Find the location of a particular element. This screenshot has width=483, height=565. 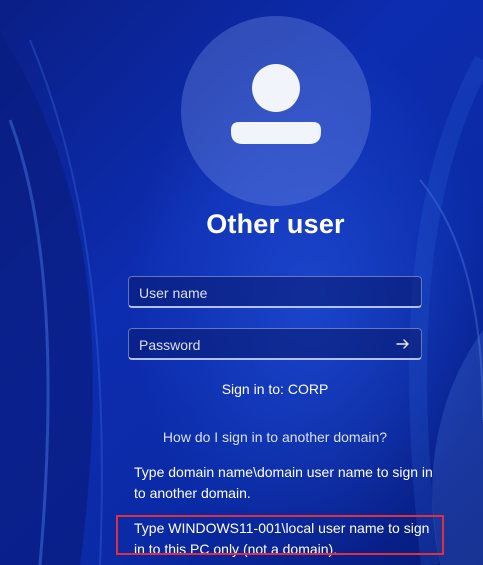

person-icon is located at coordinates (276, 104).